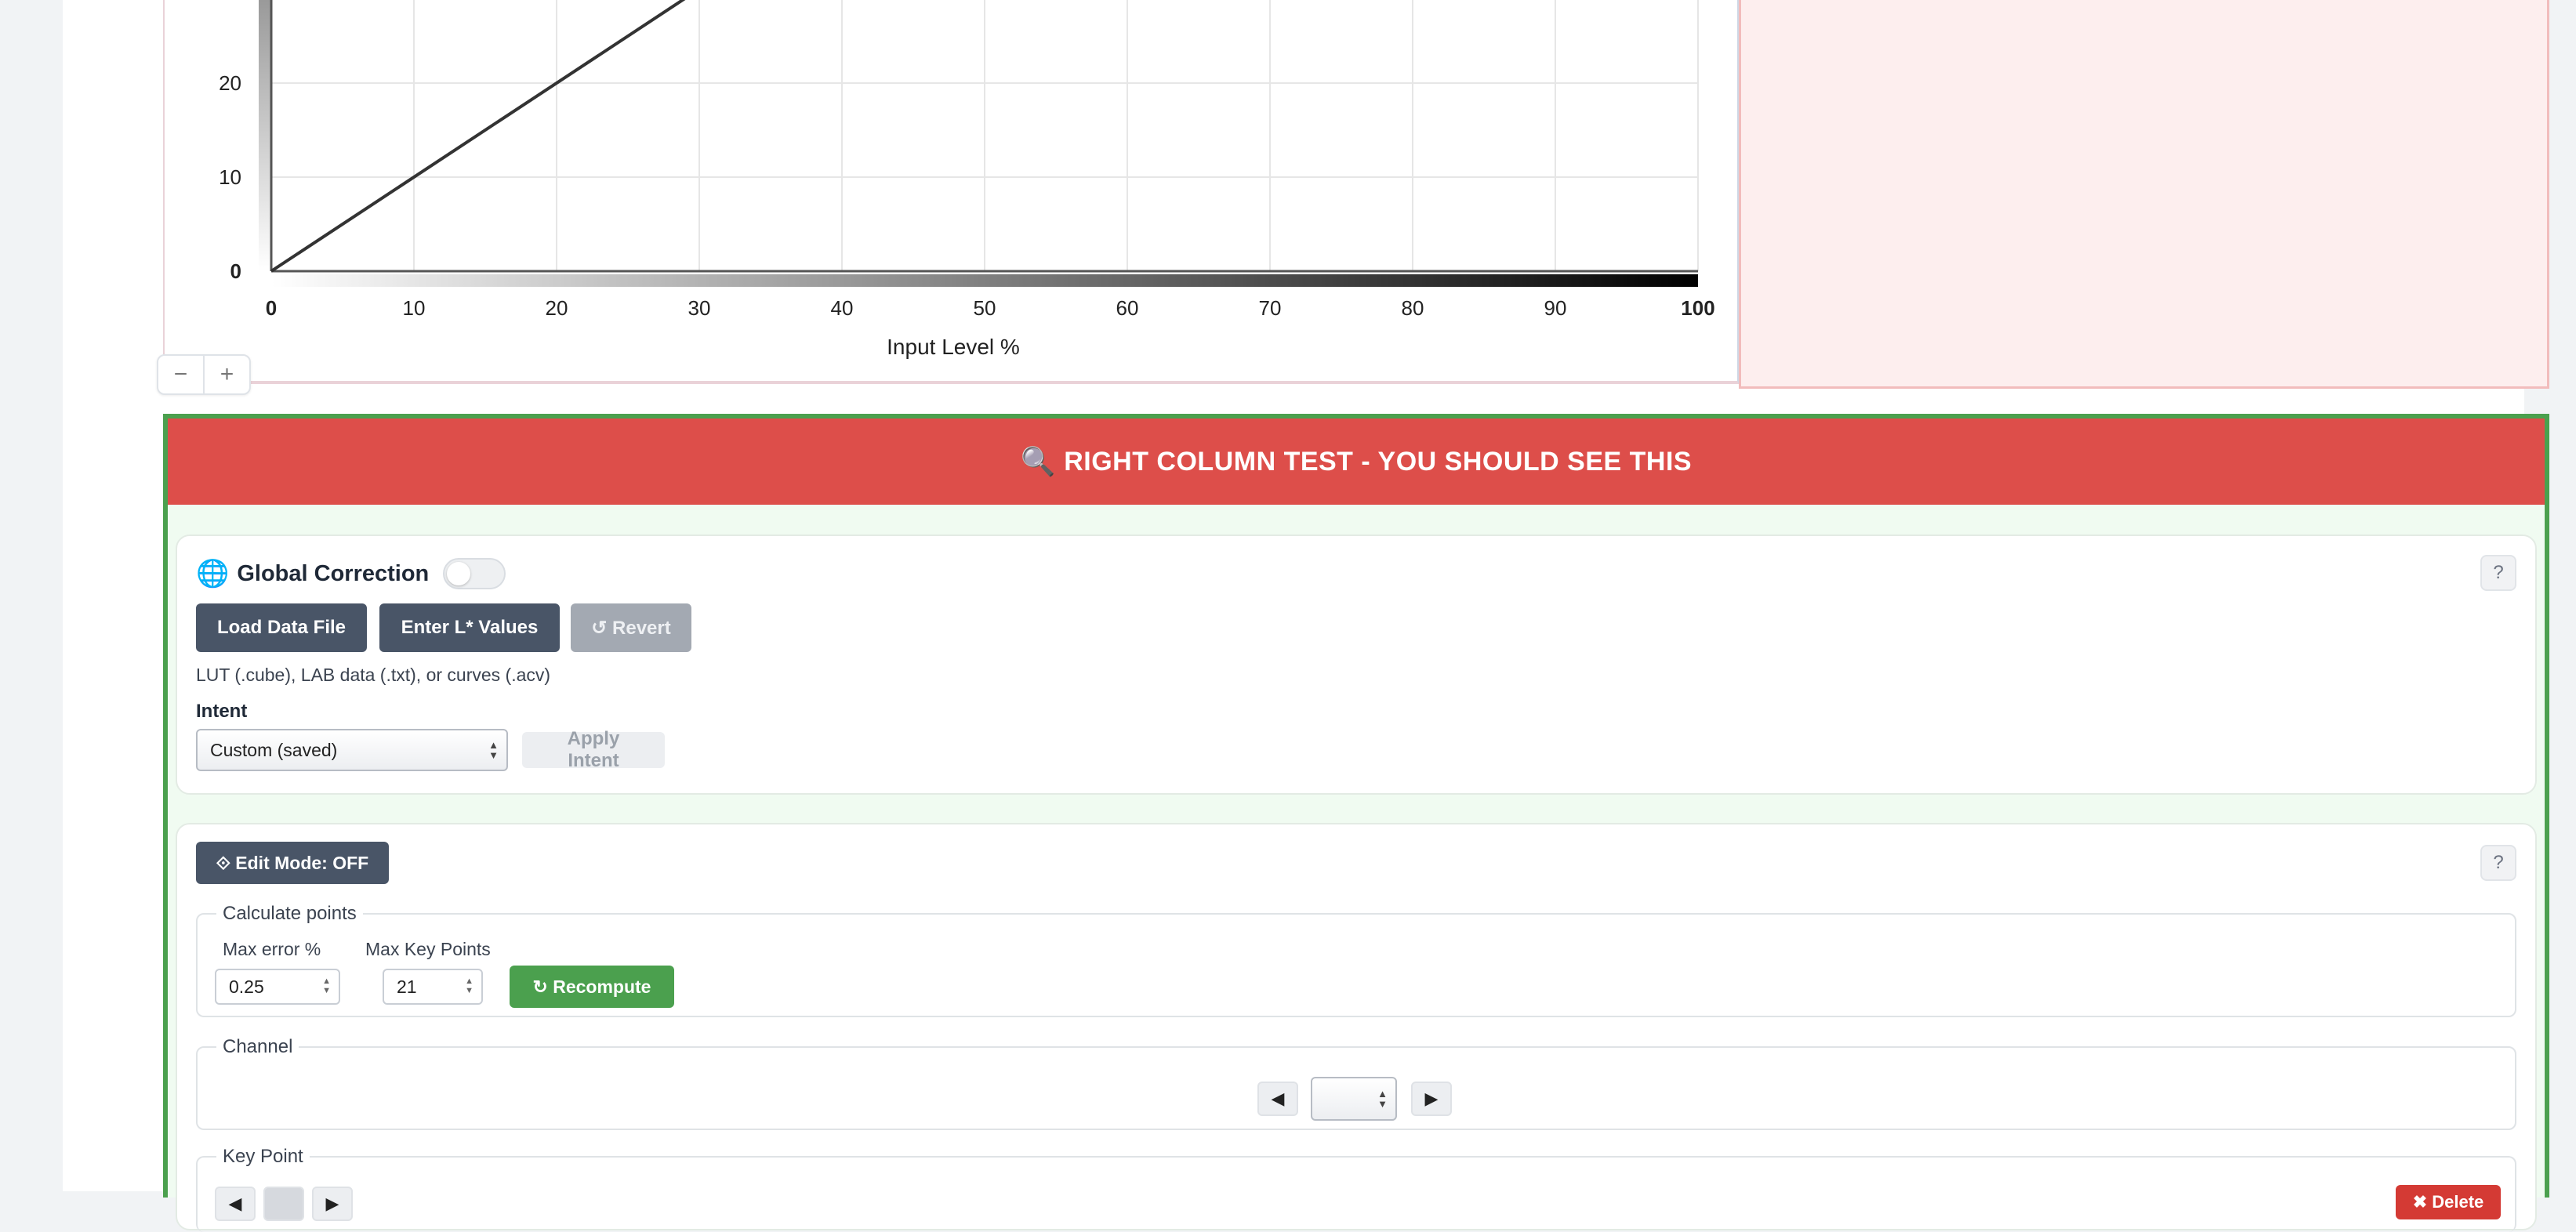  What do you see at coordinates (2498, 573) in the screenshot?
I see `global-help-button: ?` at bounding box center [2498, 573].